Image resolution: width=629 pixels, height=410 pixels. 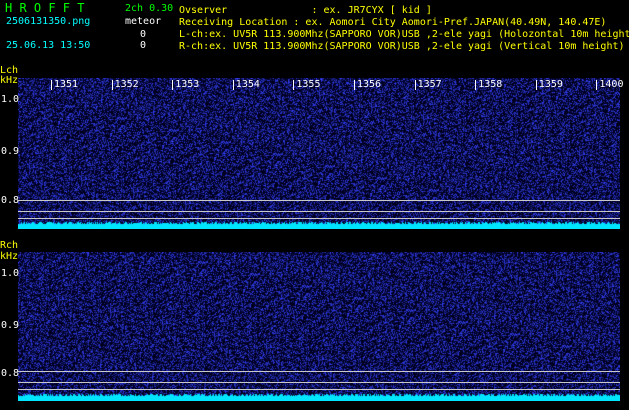 What do you see at coordinates (45, 8) in the screenshot?
I see `app-logo: H R O F F T` at bounding box center [45, 8].